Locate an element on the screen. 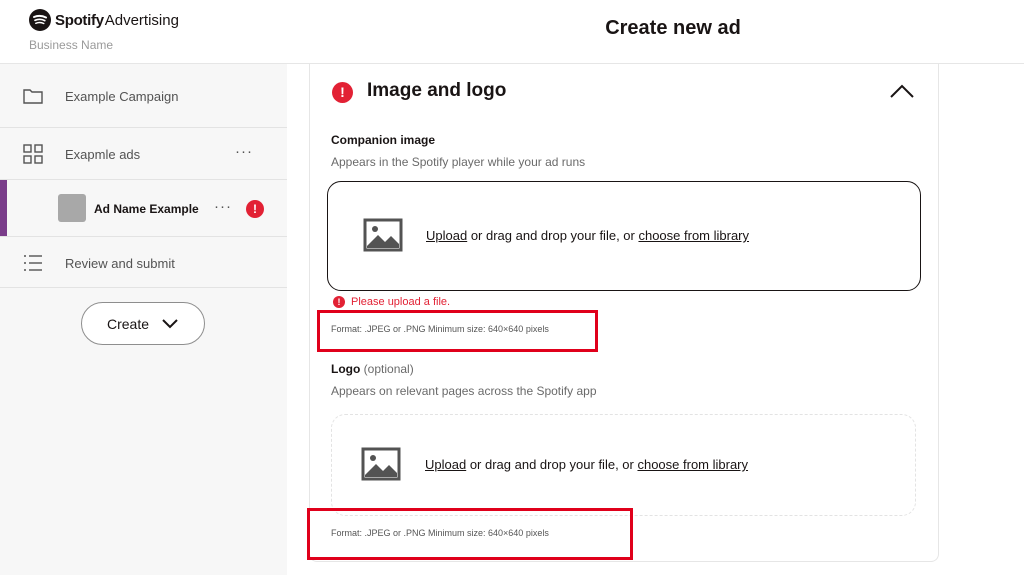  section-title: Image and logo is located at coordinates (437, 90).